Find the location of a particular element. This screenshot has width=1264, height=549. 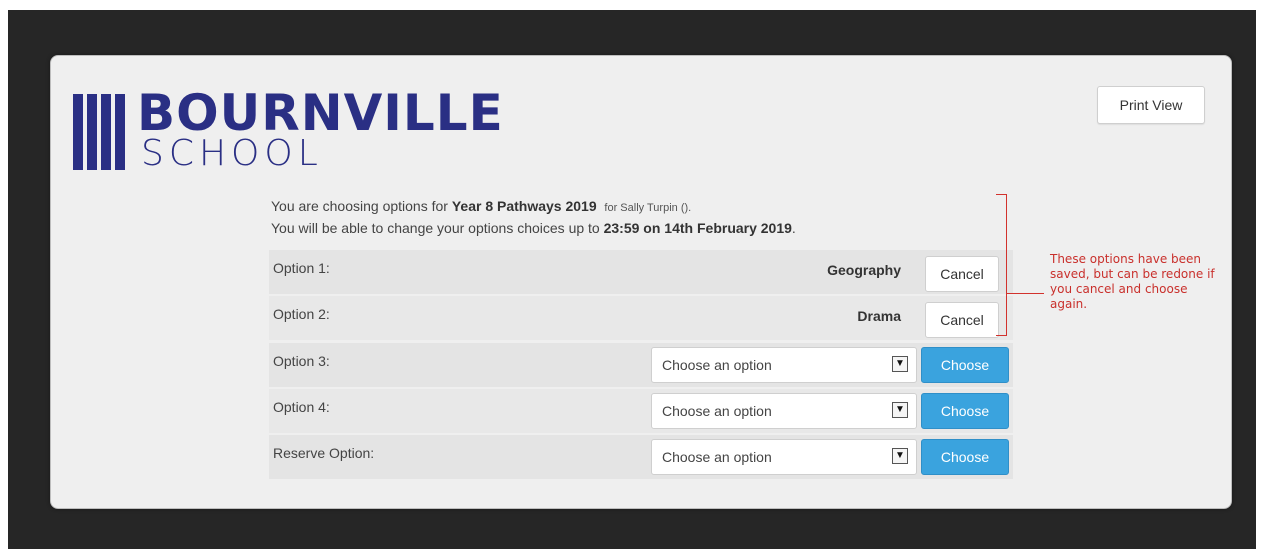

option-label: Option 2: is located at coordinates (301, 314).